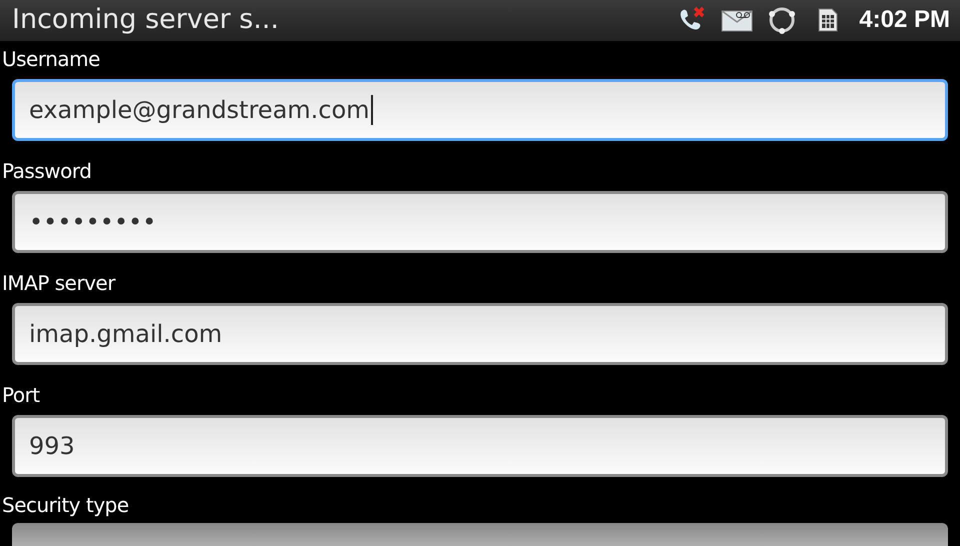 Image resolution: width=960 pixels, height=546 pixels. Describe the element at coordinates (65, 504) in the screenshot. I see `field-label: Security type` at that location.